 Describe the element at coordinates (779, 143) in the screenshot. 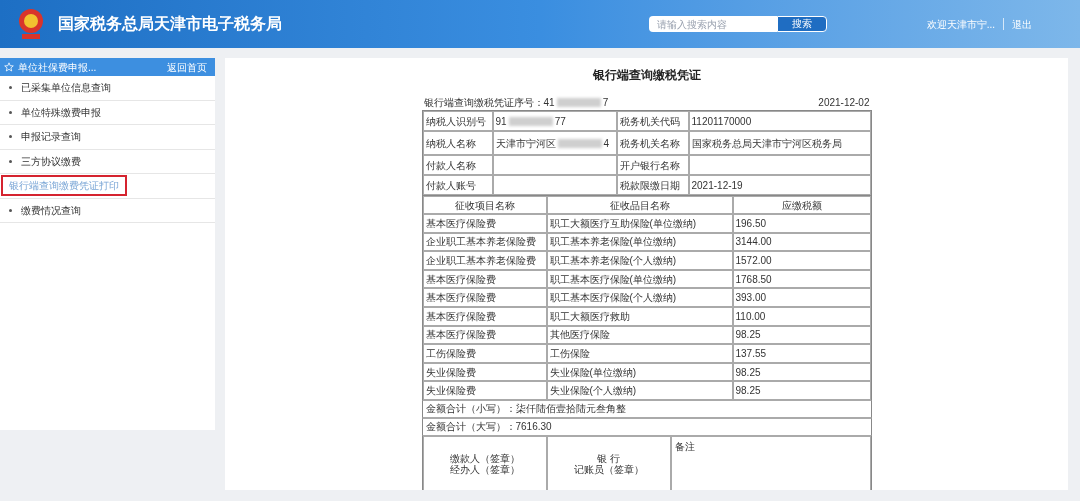

I see `table-cell: 国家税务总局天津市宁河区税务局` at that location.